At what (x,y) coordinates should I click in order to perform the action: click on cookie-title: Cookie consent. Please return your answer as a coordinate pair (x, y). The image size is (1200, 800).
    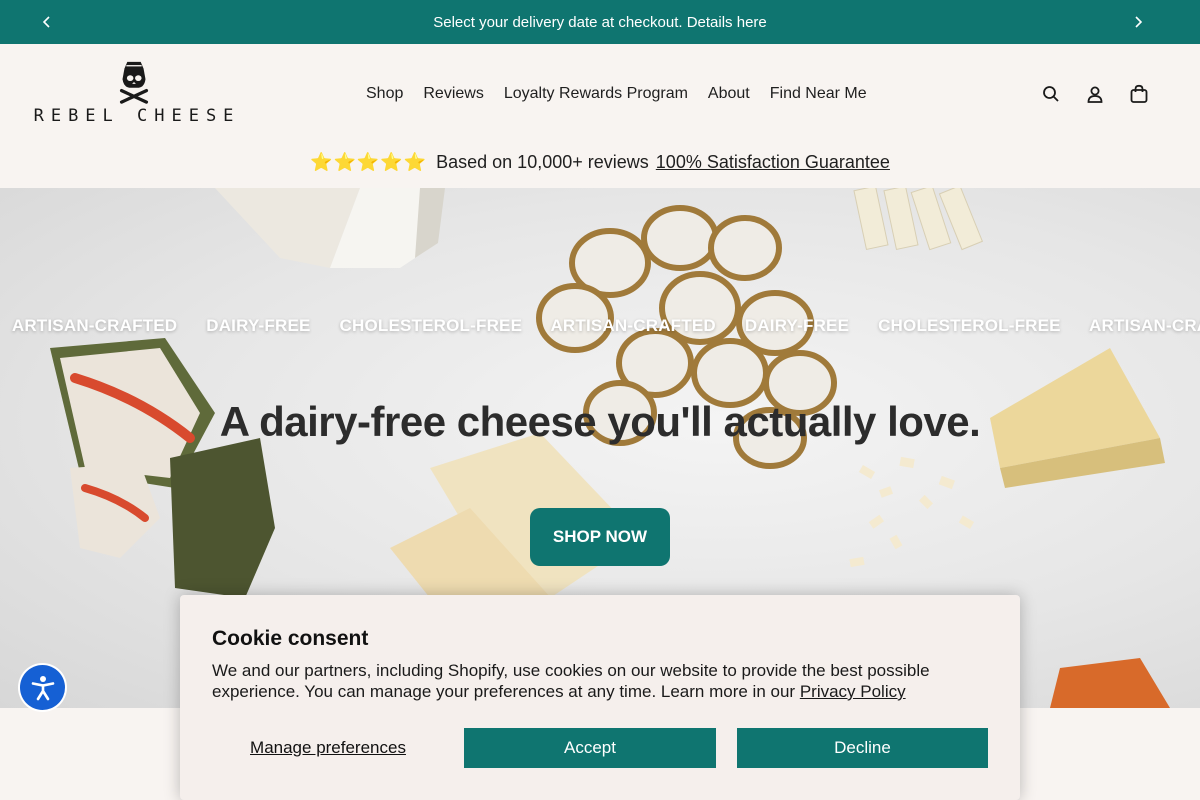
    Looking at the image, I should click on (290, 638).